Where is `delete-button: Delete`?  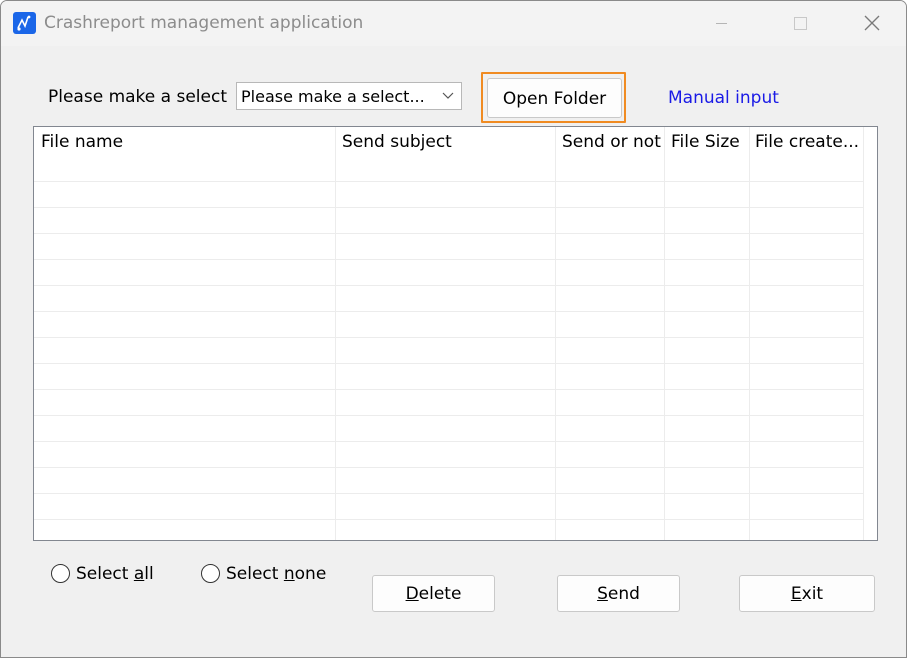
delete-button: Delete is located at coordinates (433, 593).